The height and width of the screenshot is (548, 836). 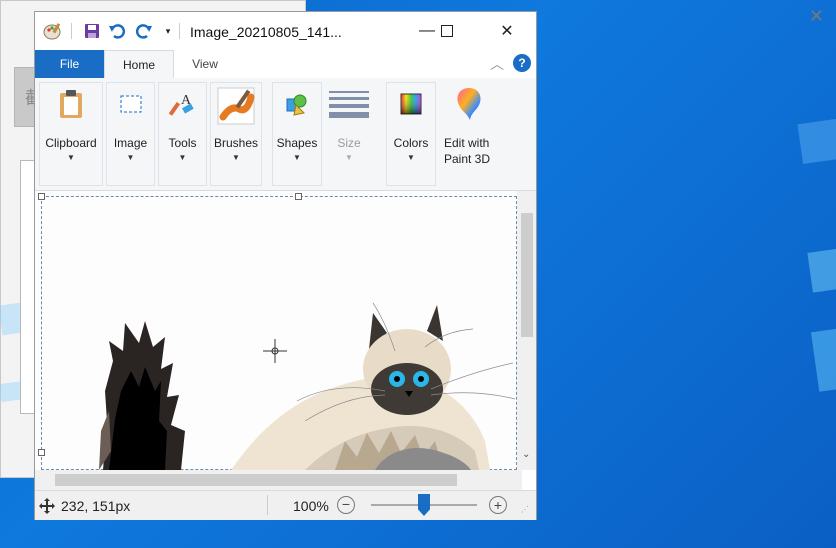 What do you see at coordinates (411, 143) in the screenshot?
I see `colors-label: Colors` at bounding box center [411, 143].